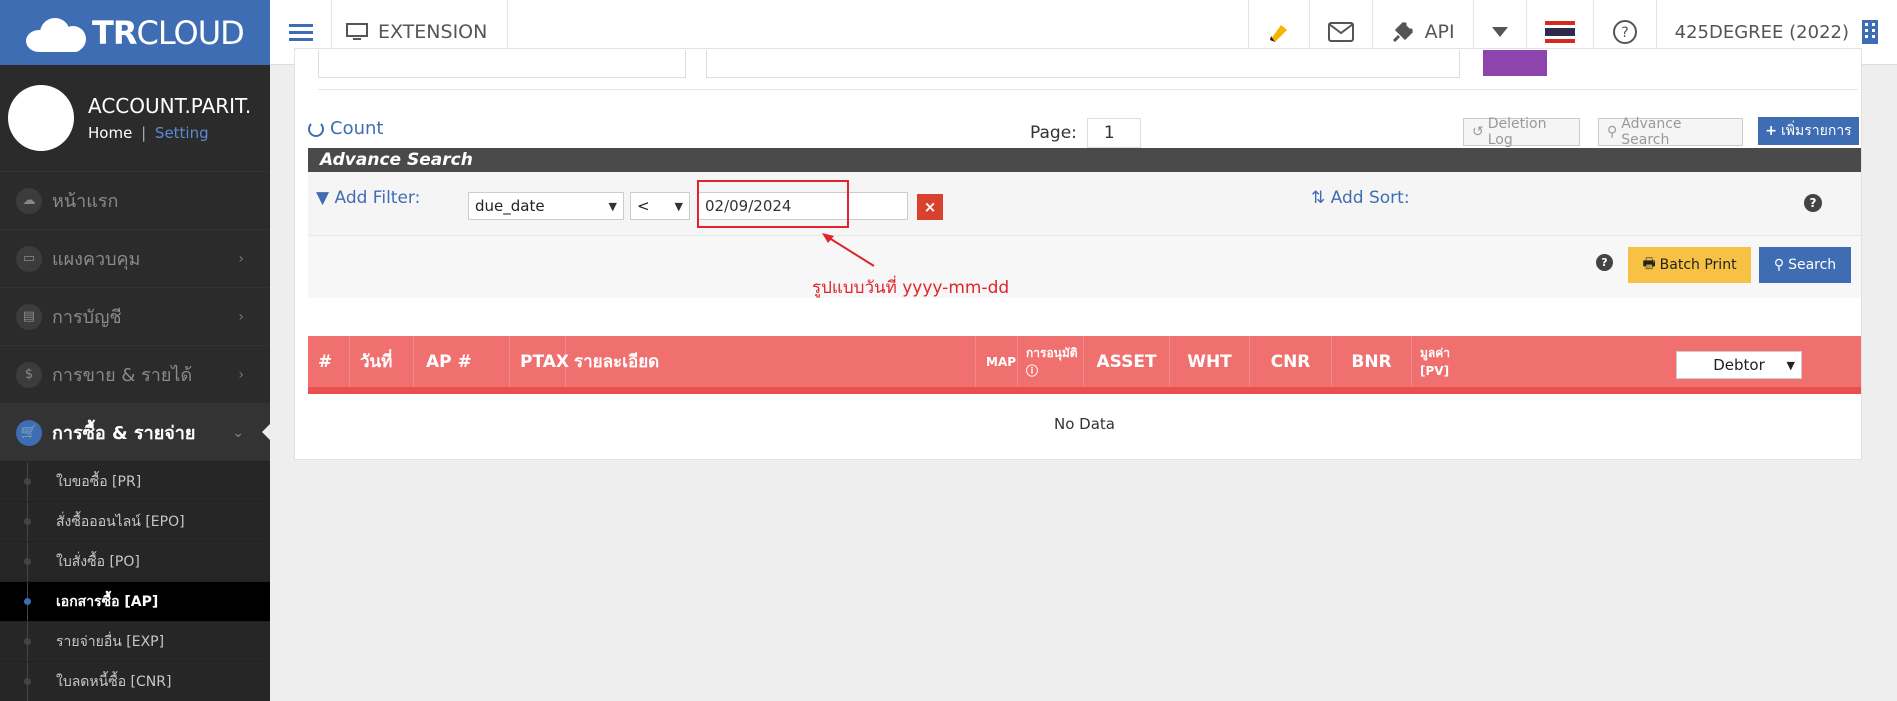 The width and height of the screenshot is (1897, 701). What do you see at coordinates (98, 561) in the screenshot?
I see `subitem-label: ใบสั่งซื้อ [PO]` at bounding box center [98, 561].